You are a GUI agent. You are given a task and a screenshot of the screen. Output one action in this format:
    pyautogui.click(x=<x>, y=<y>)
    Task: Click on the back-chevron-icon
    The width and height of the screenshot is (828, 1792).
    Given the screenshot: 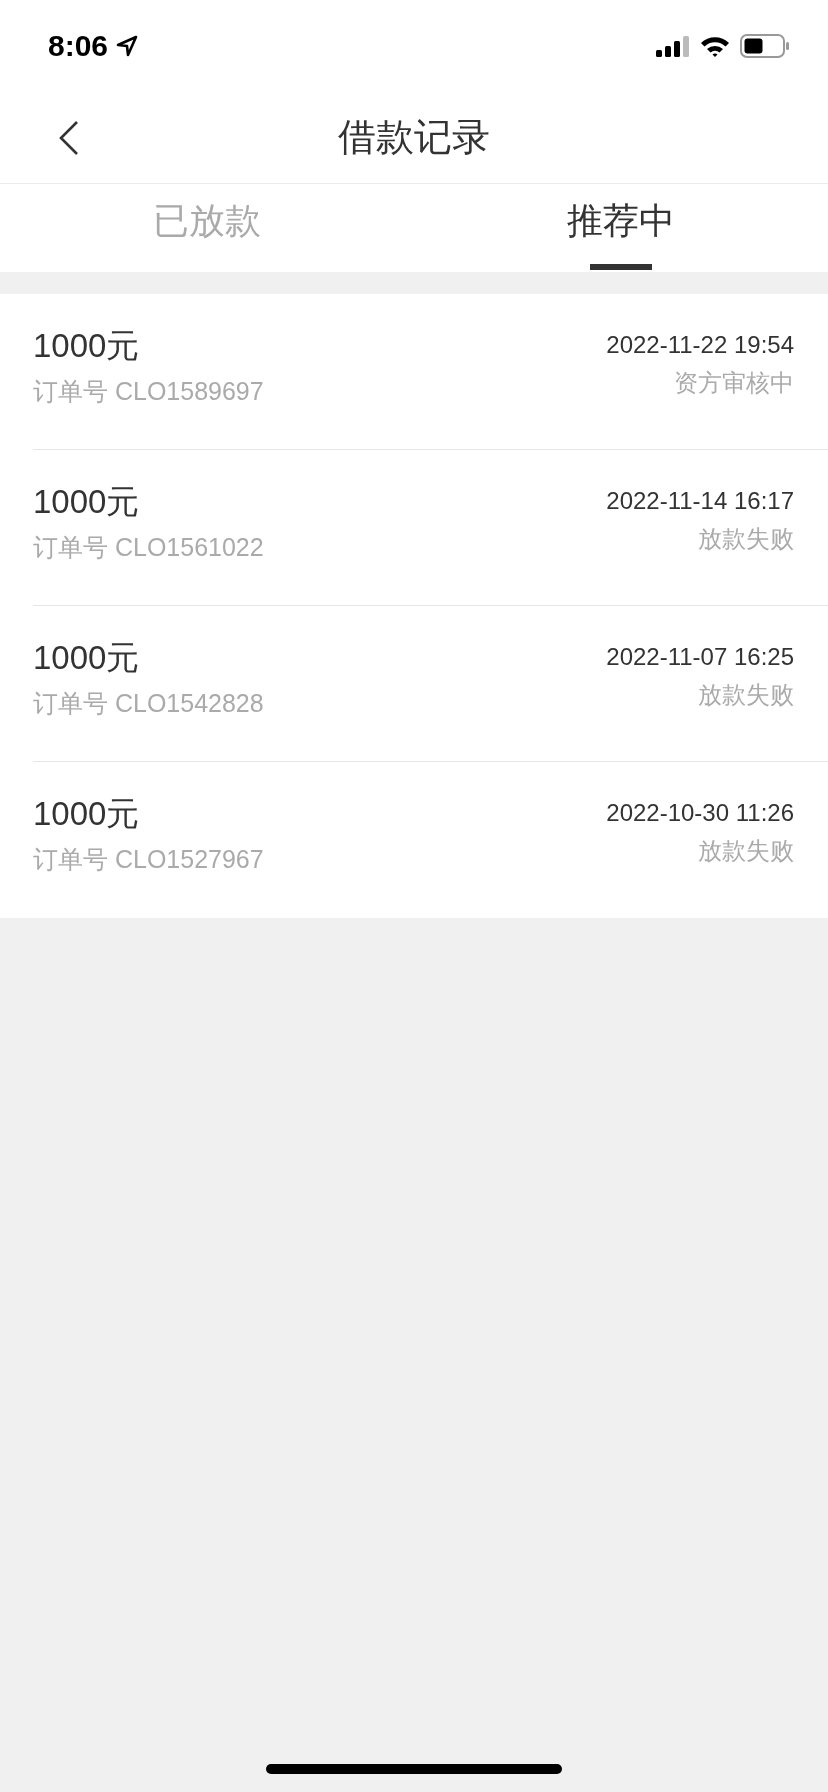 What is the action you would take?
    pyautogui.click(x=69, y=137)
    